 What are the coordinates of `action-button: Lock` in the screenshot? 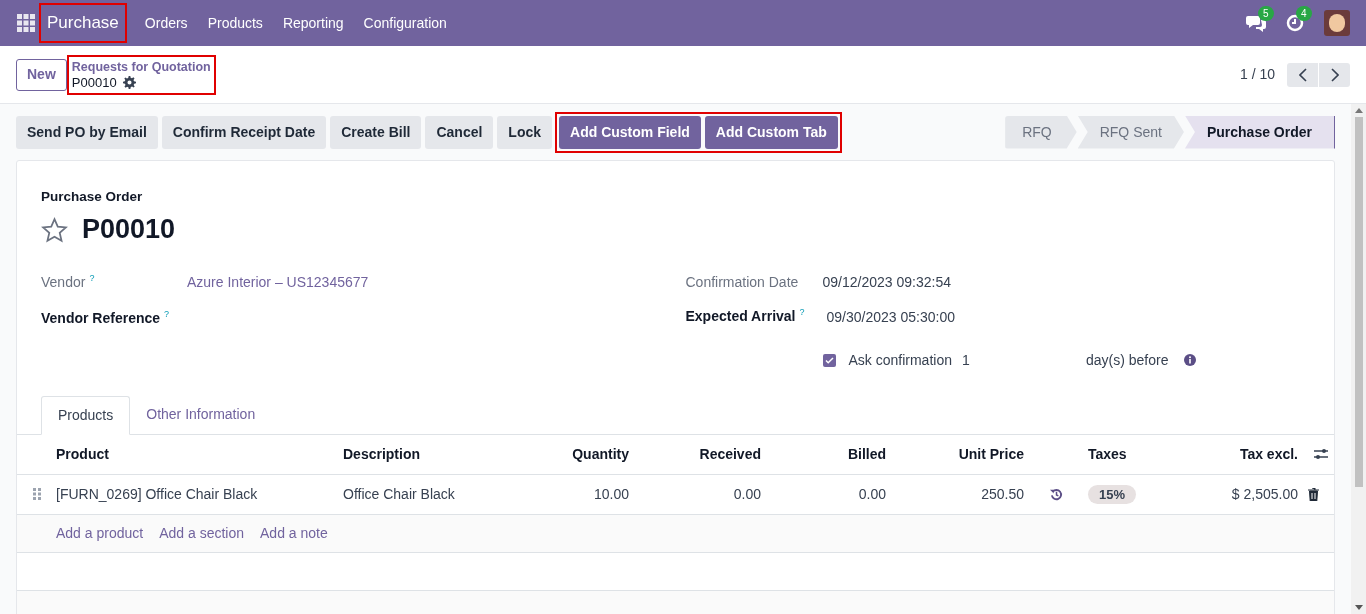 It's located at (525, 132).